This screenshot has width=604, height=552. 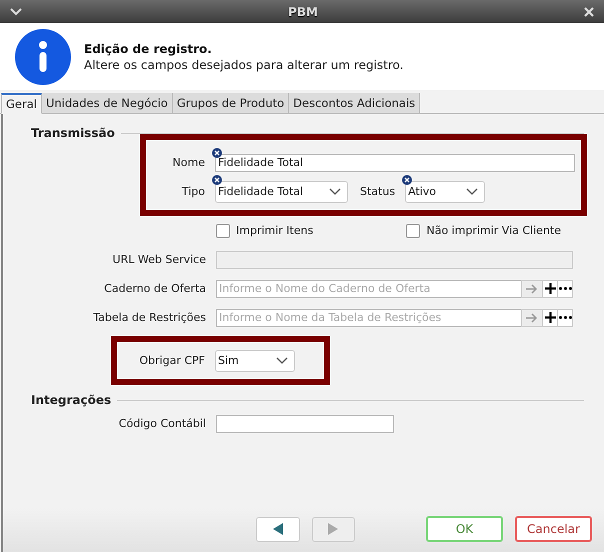 I want to click on search-field: Informe o Nome da Tabela de Restrições, so click(x=369, y=317).